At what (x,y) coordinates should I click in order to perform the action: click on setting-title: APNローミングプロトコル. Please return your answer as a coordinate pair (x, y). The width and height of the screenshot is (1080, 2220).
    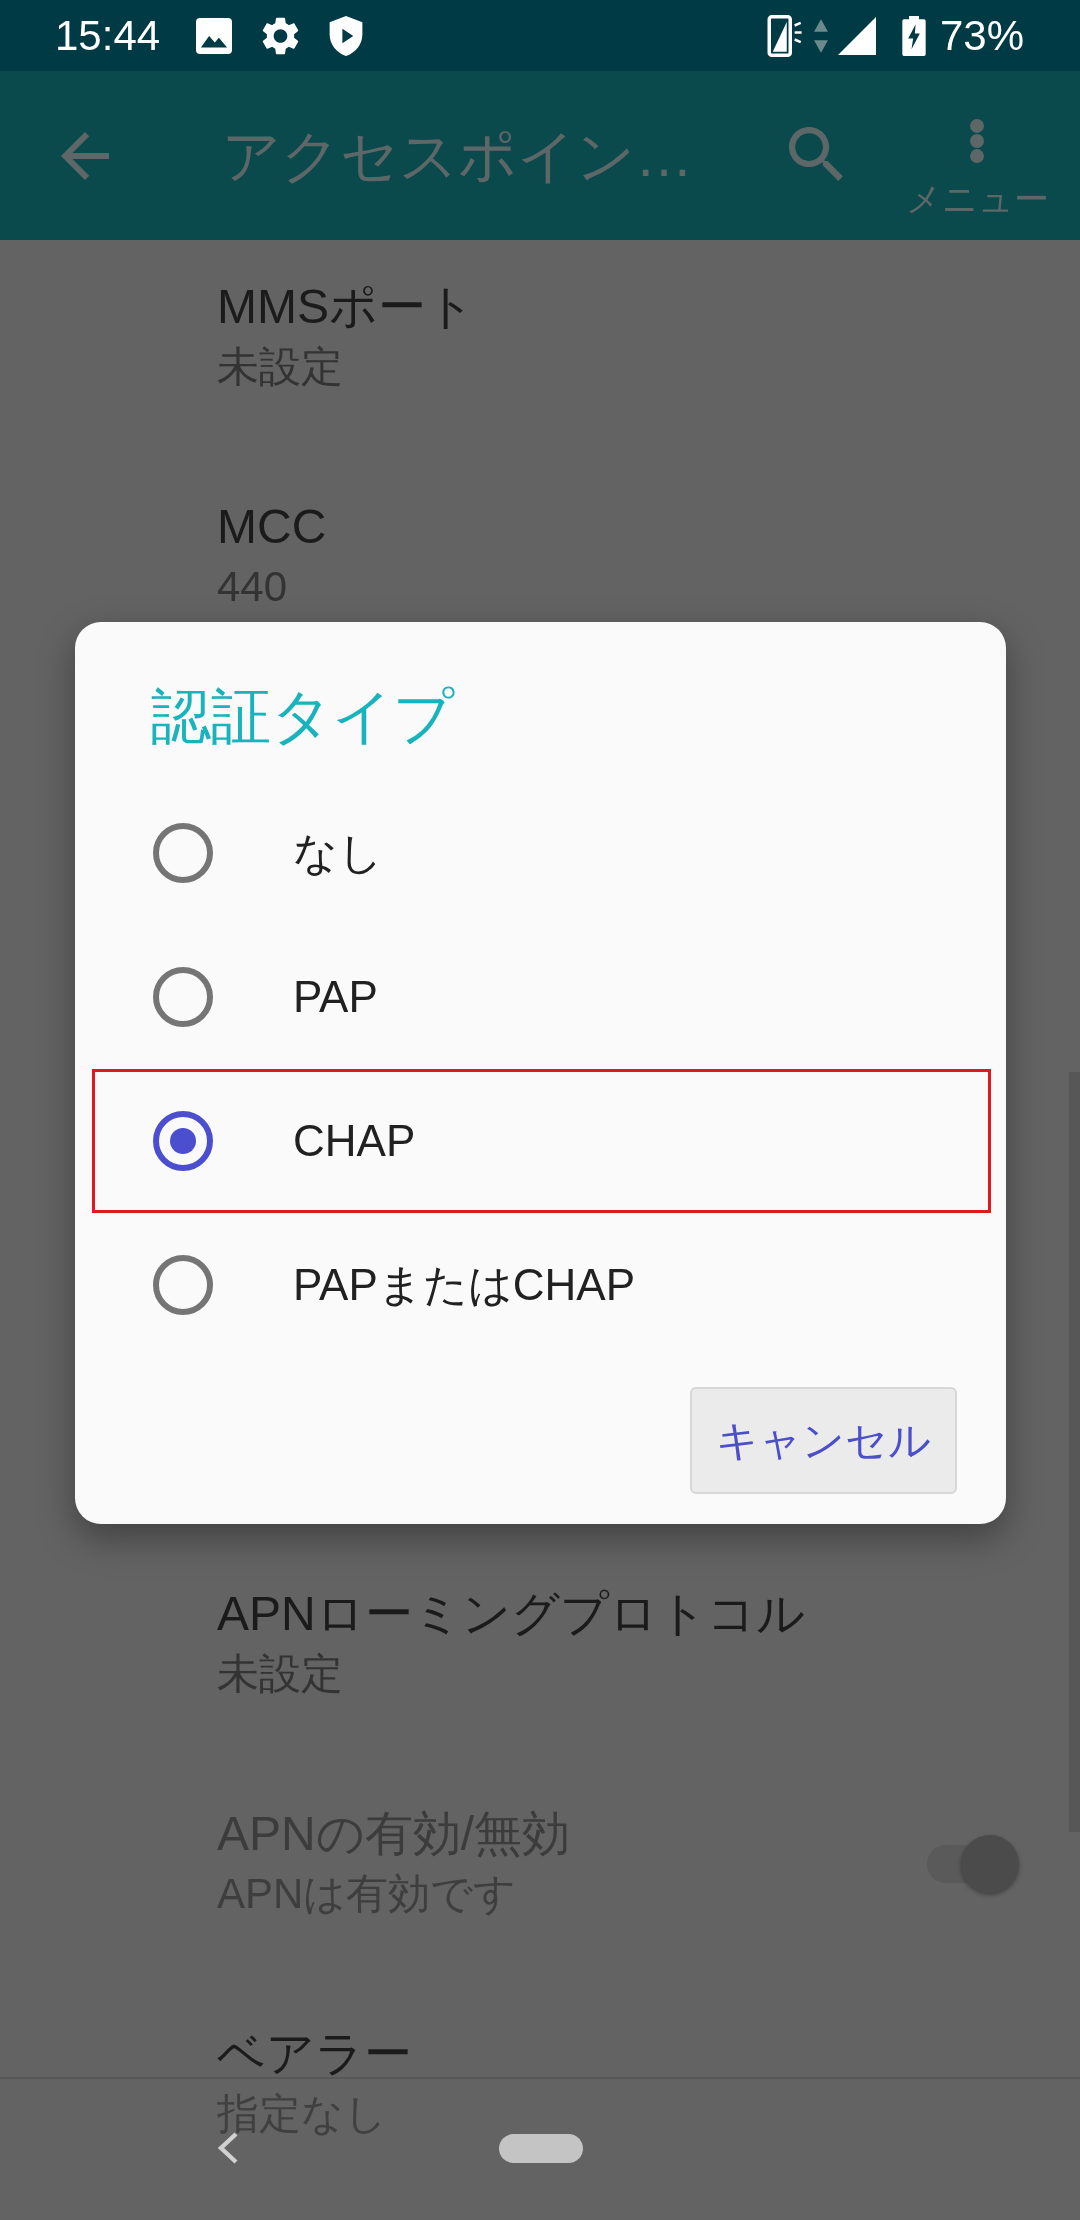
    Looking at the image, I should click on (511, 1614).